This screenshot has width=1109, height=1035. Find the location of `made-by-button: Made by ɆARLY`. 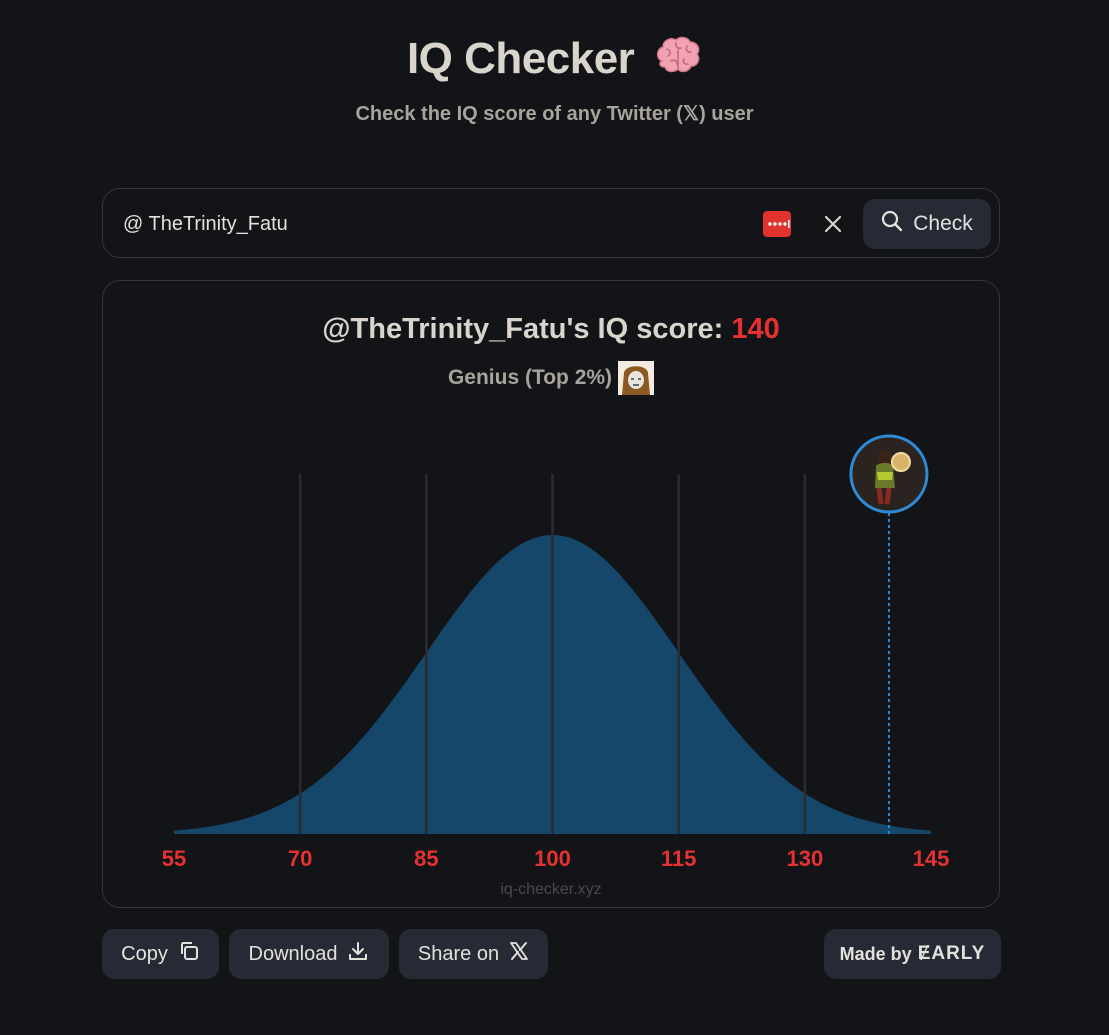

made-by-button: Made by ɆARLY is located at coordinates (912, 954).